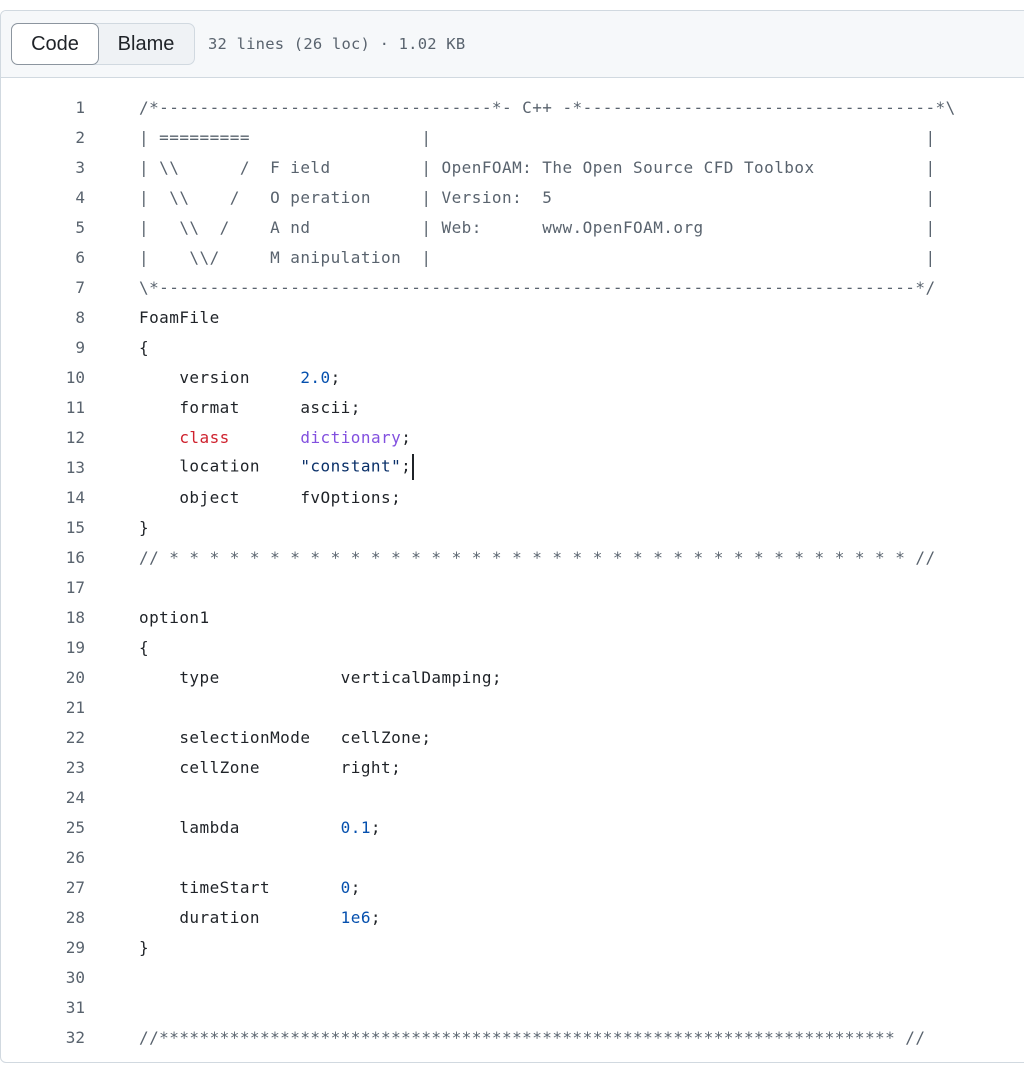 This screenshot has width=1024, height=1081. Describe the element at coordinates (43, 857) in the screenshot. I see `line-number: 26` at that location.